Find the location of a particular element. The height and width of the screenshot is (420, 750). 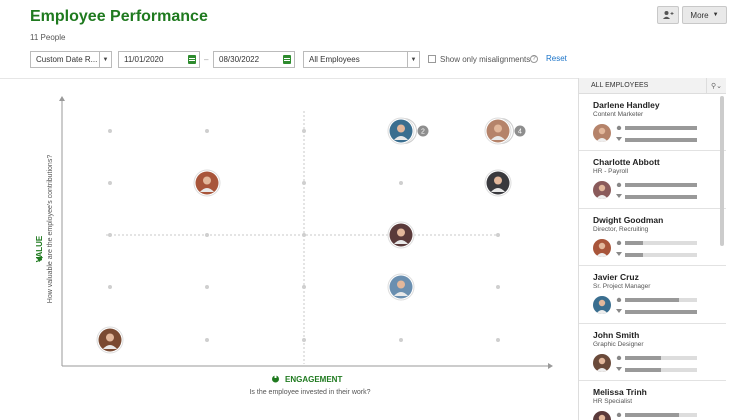

employee-card: Charlotte Abbott HR - Payroll is located at coordinates (652, 180).